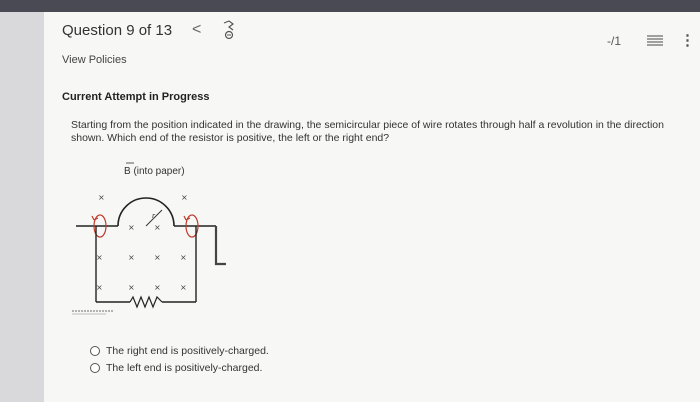  Describe the element at coordinates (94, 60) in the screenshot. I see `view-policies-link: View Policies` at that location.